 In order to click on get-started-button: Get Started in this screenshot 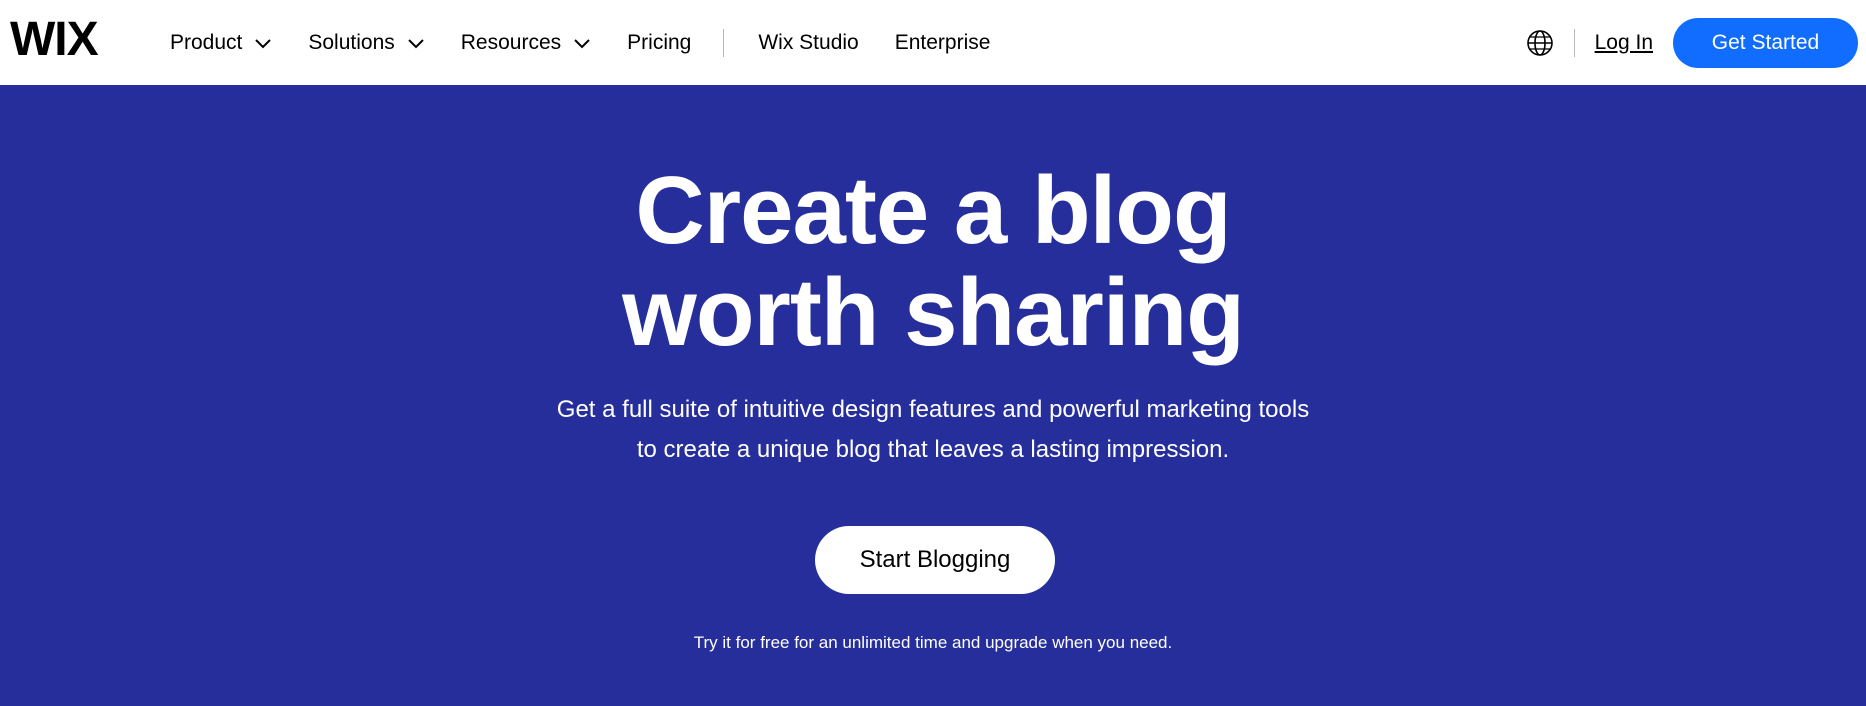, I will do `click(1765, 42)`.